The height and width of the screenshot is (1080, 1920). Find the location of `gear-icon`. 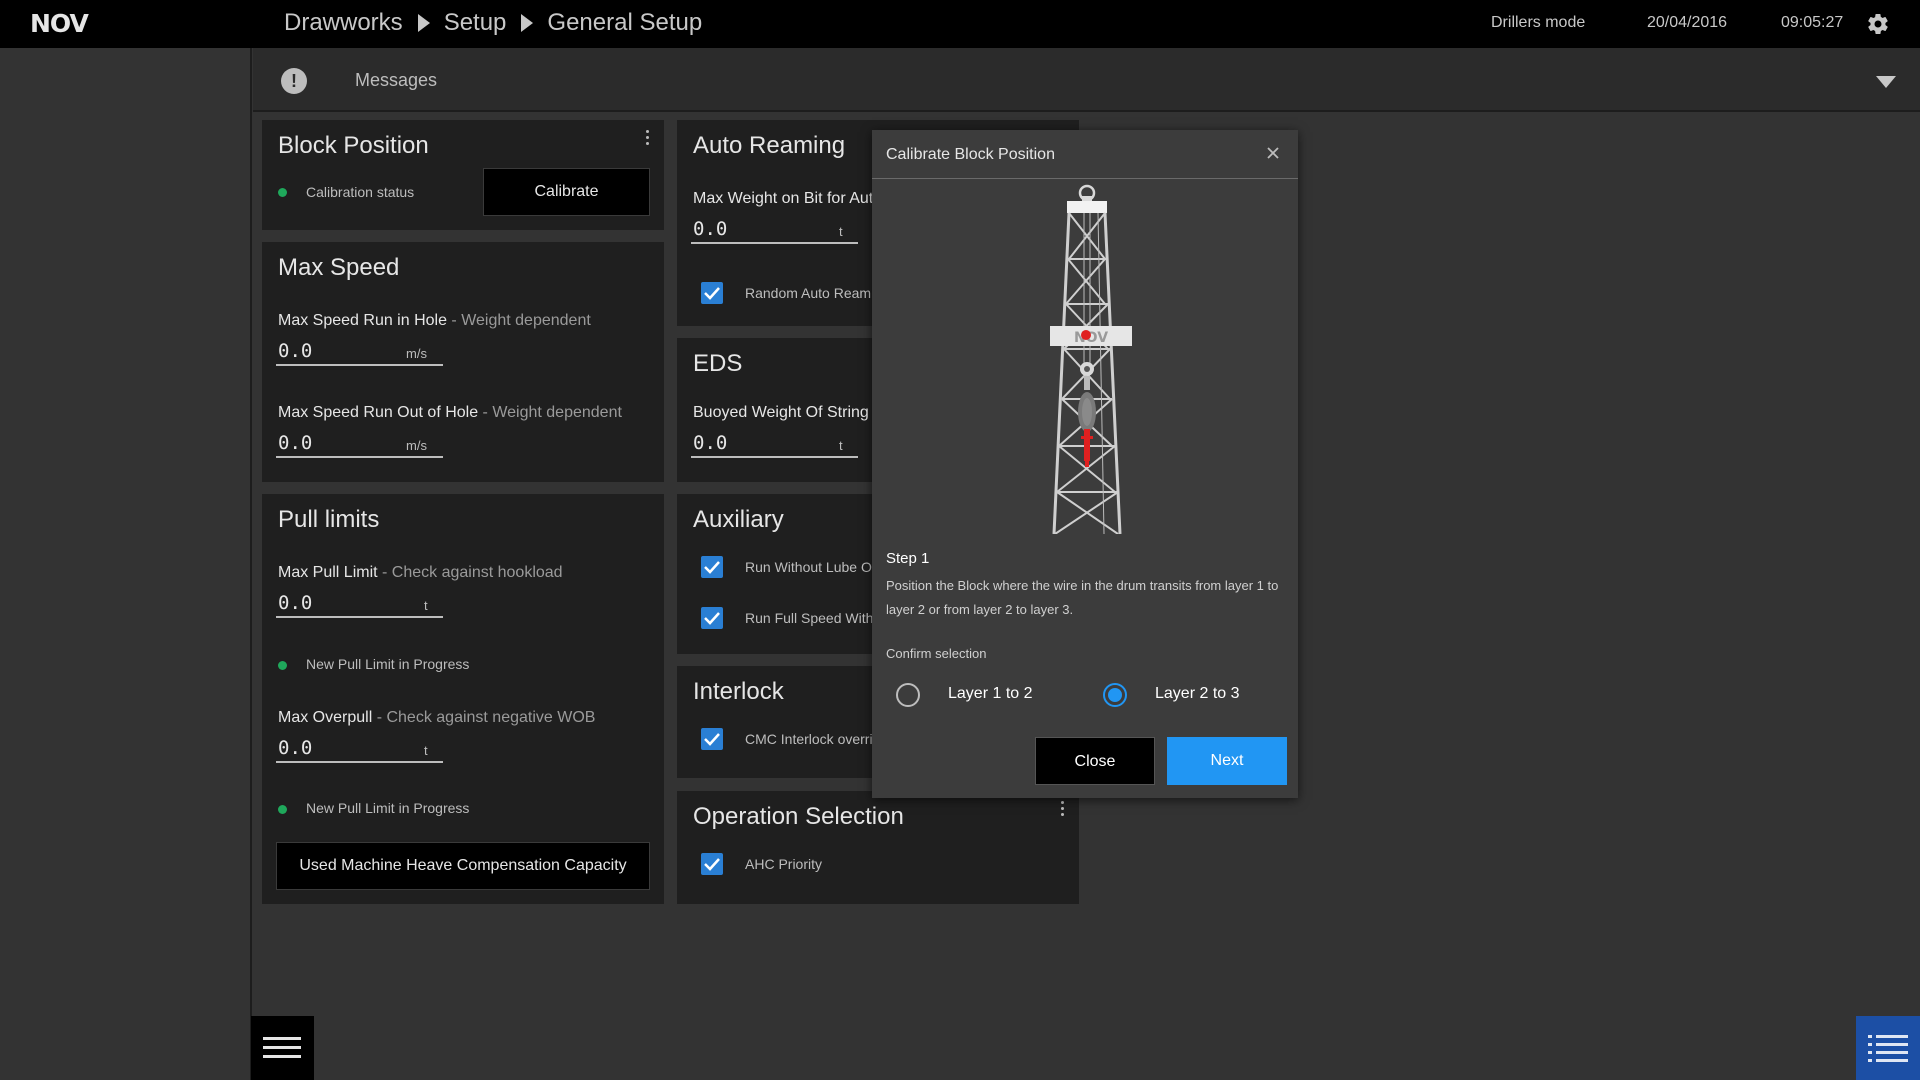

gear-icon is located at coordinates (1878, 24).